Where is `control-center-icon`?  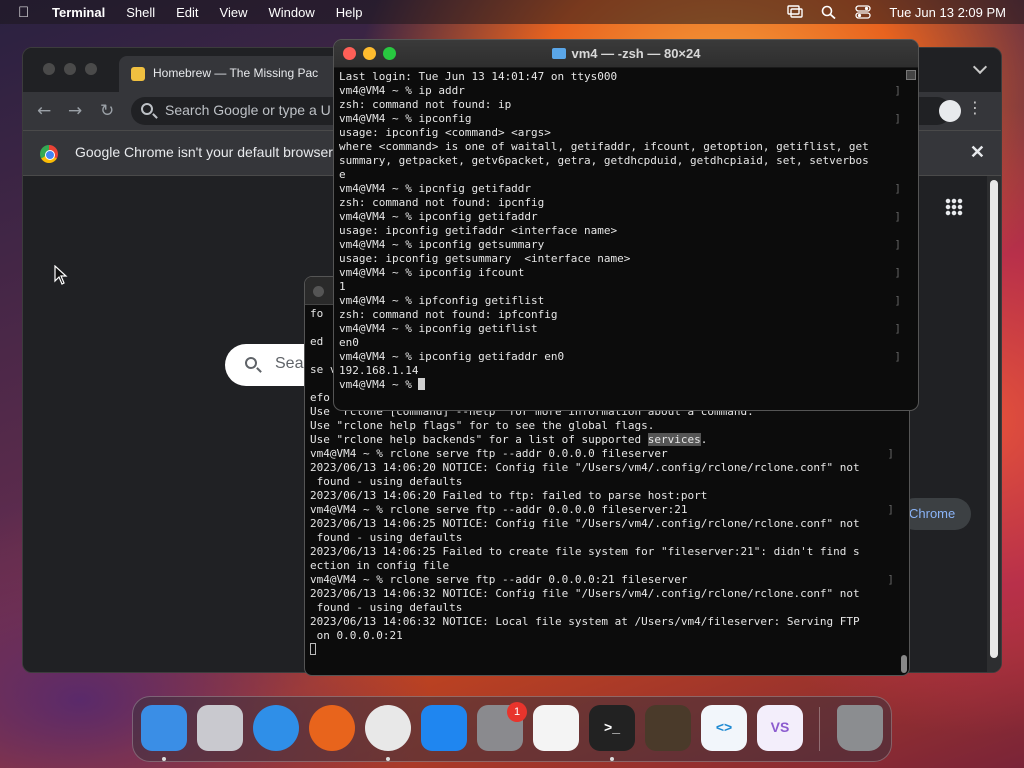
control-center-icon is located at coordinates (863, 12).